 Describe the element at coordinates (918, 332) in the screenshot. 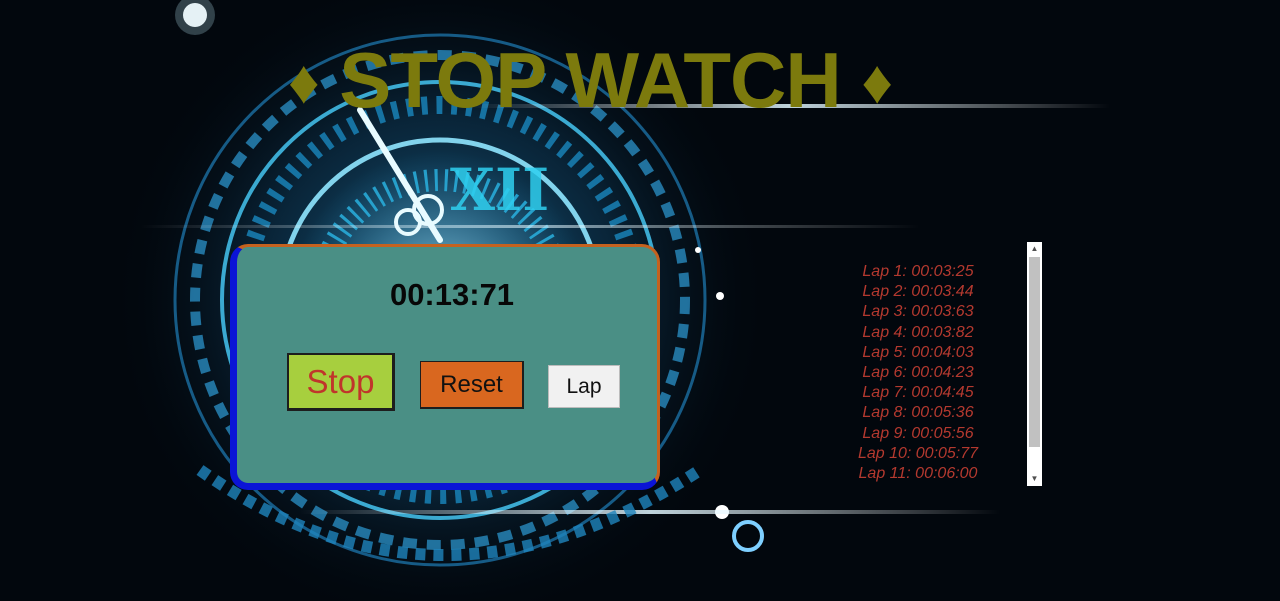

I see `lap-item: Lap 4: 00:03:82` at that location.